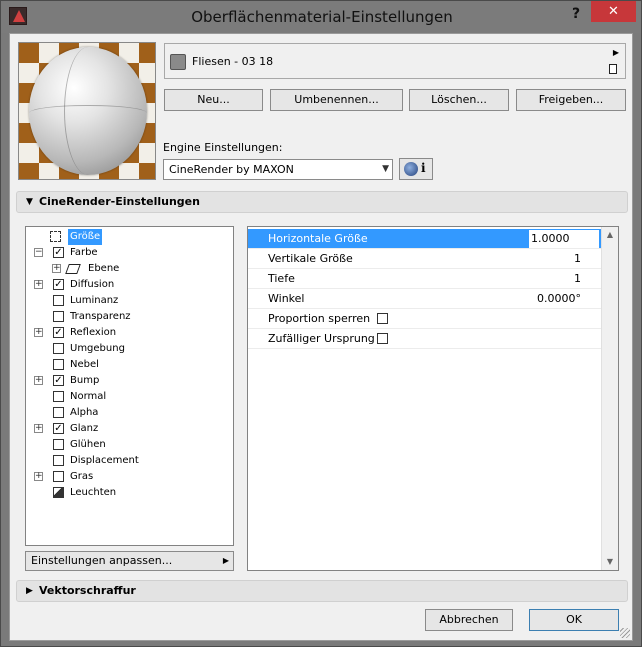 This screenshot has height=647, width=642. I want to click on window-title: Oberflächenmaterial-Einstellungen, so click(322, 17).